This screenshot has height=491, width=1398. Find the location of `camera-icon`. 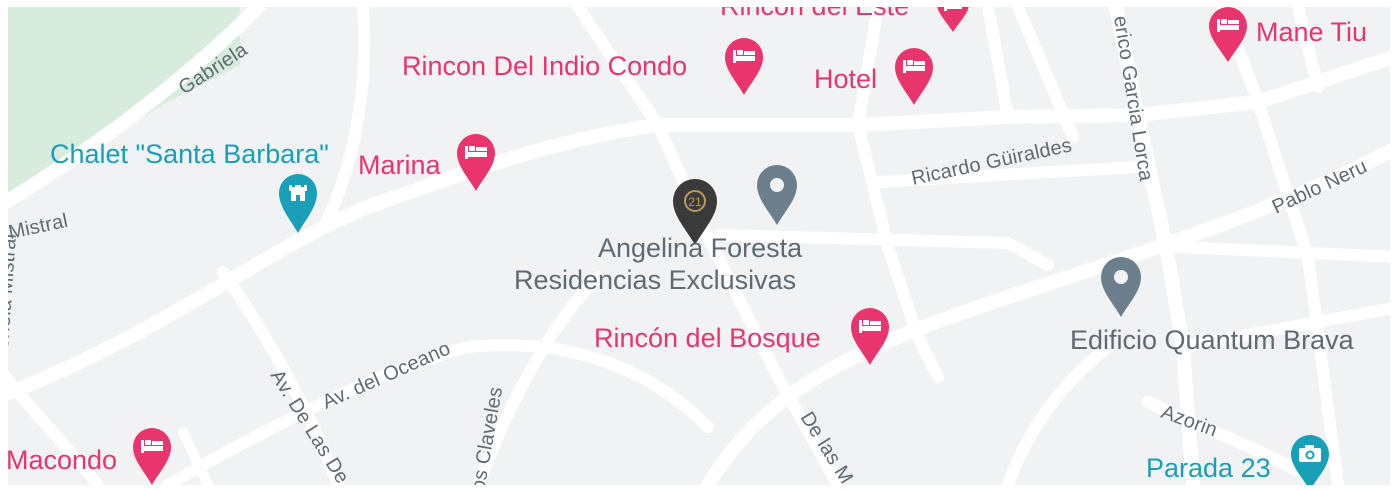

camera-icon is located at coordinates (1310, 460).